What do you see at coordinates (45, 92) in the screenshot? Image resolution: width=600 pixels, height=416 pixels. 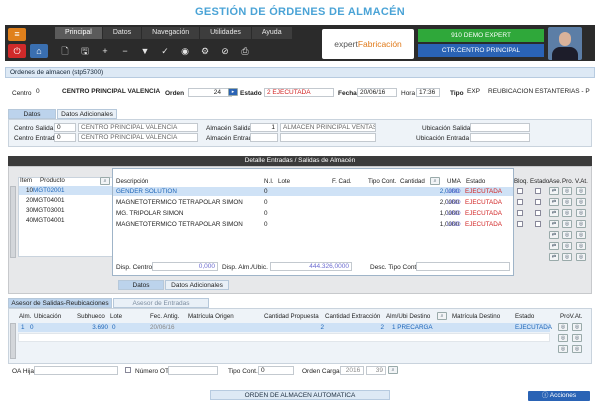 I see `centro-code: 0` at bounding box center [45, 92].